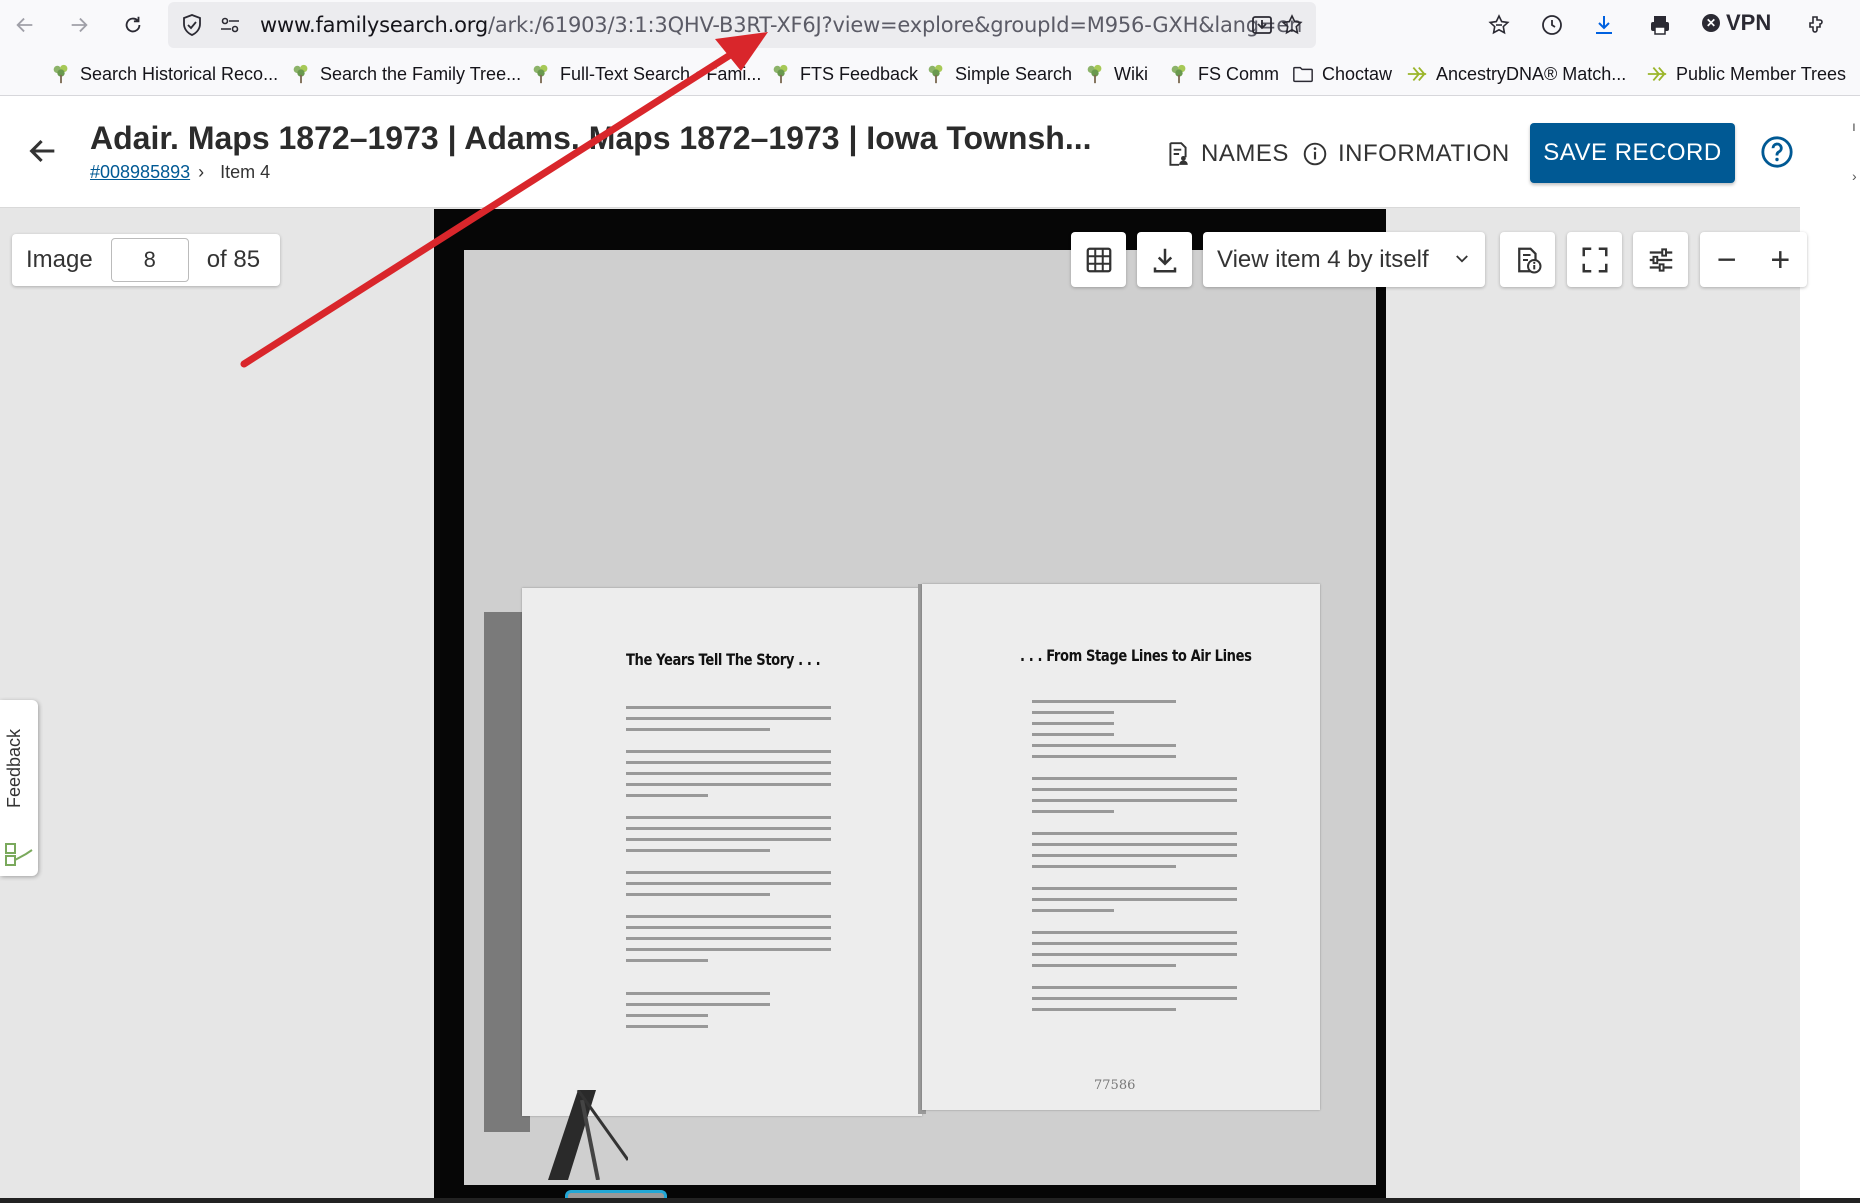  Describe the element at coordinates (1323, 259) in the screenshot. I see `view-item-select-value: View item 4 by itself` at that location.